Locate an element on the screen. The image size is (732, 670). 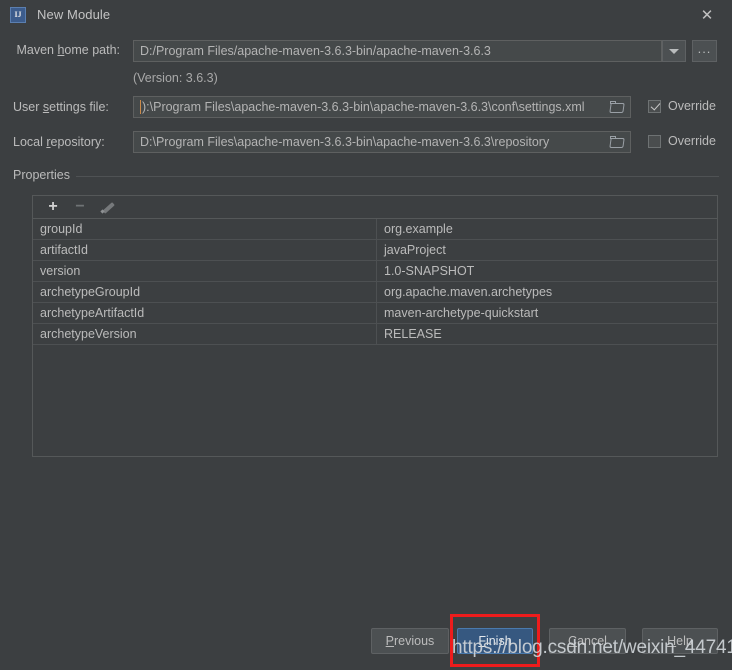
property-key-cell: version is located at coordinates (205, 271).